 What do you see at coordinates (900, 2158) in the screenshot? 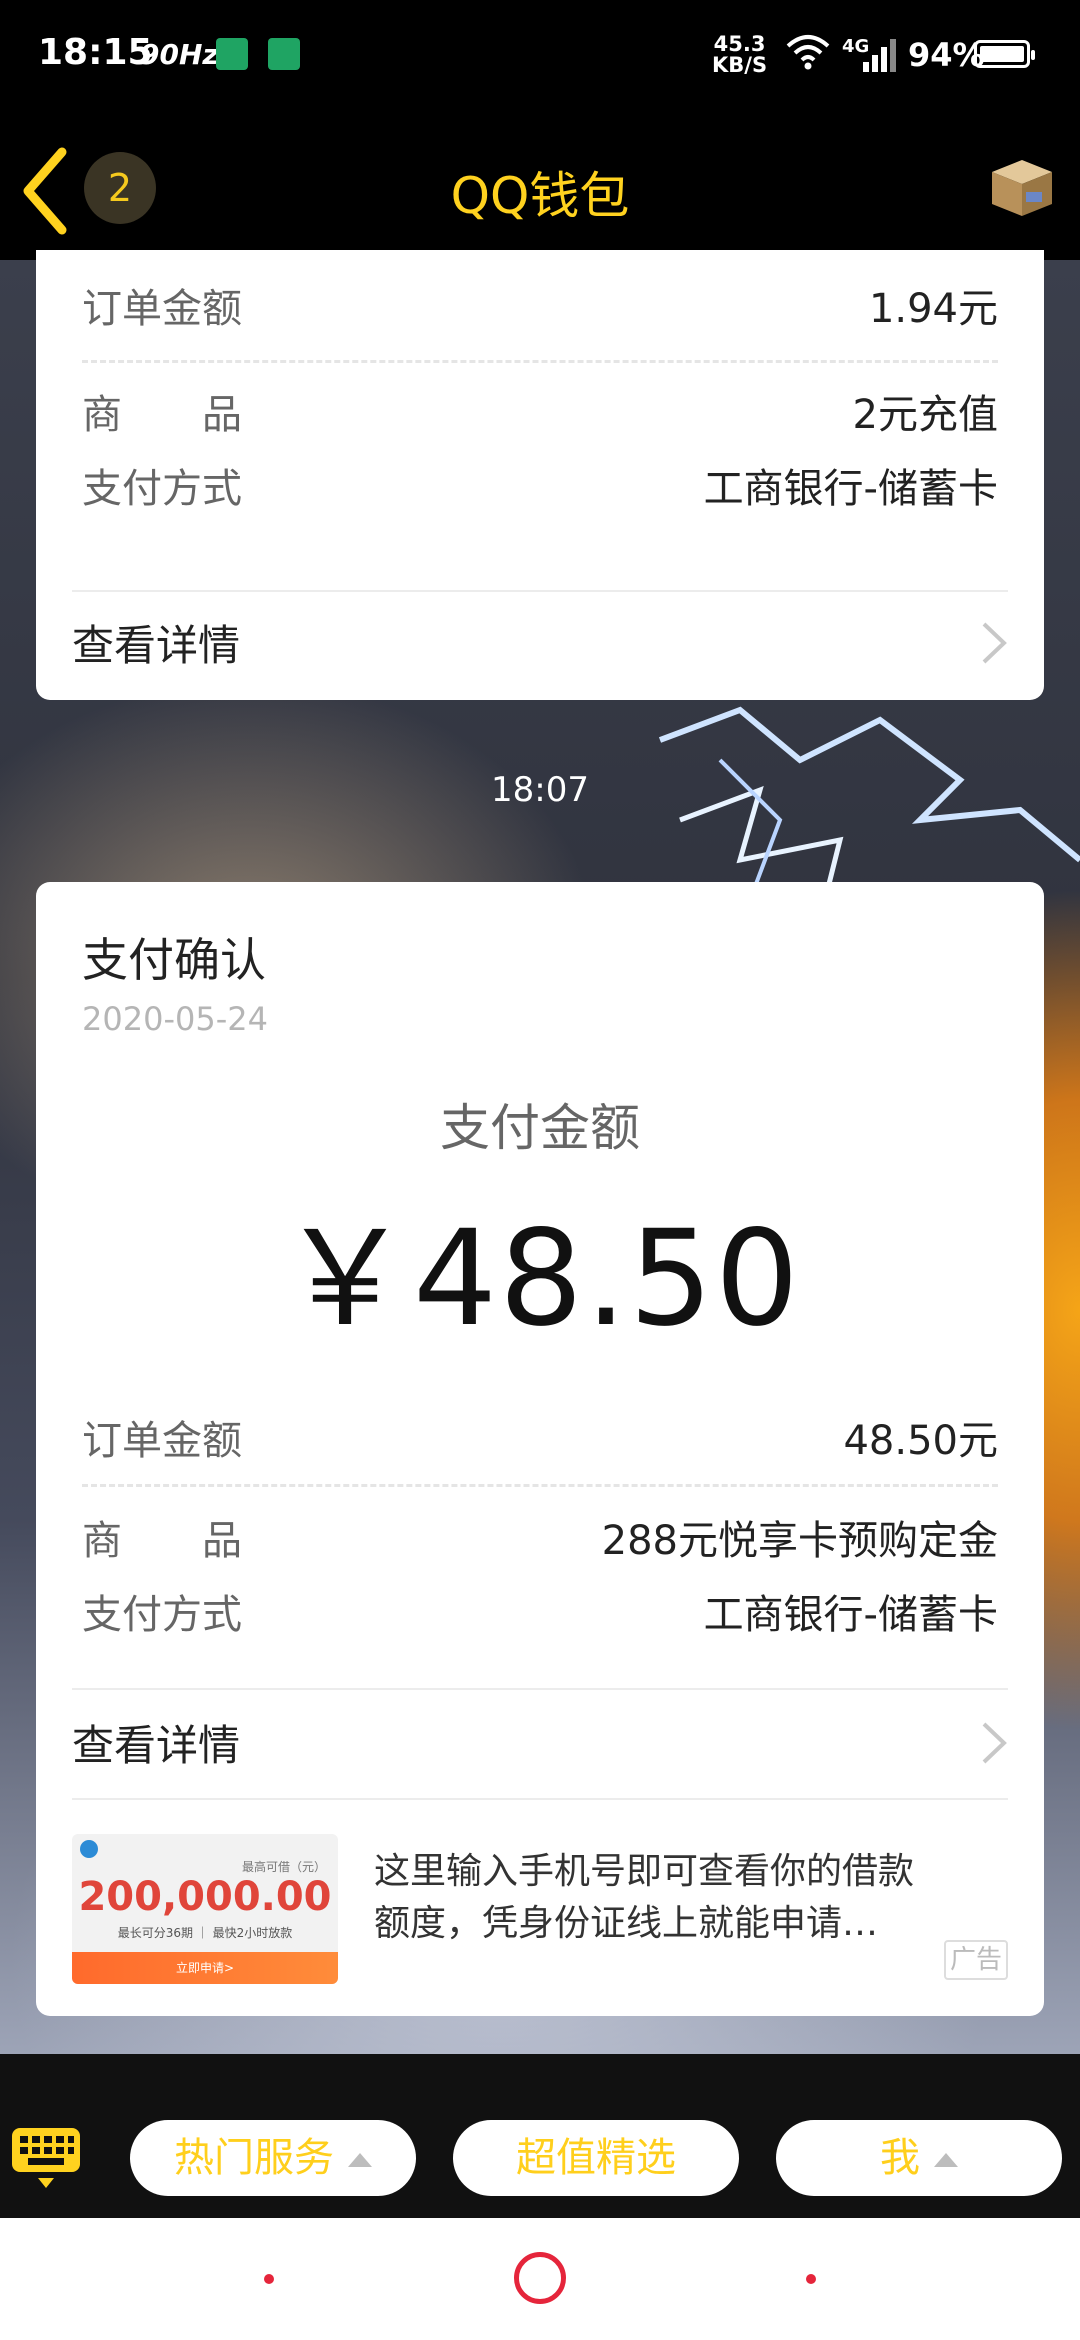
I see `menu-label: 我` at bounding box center [900, 2158].